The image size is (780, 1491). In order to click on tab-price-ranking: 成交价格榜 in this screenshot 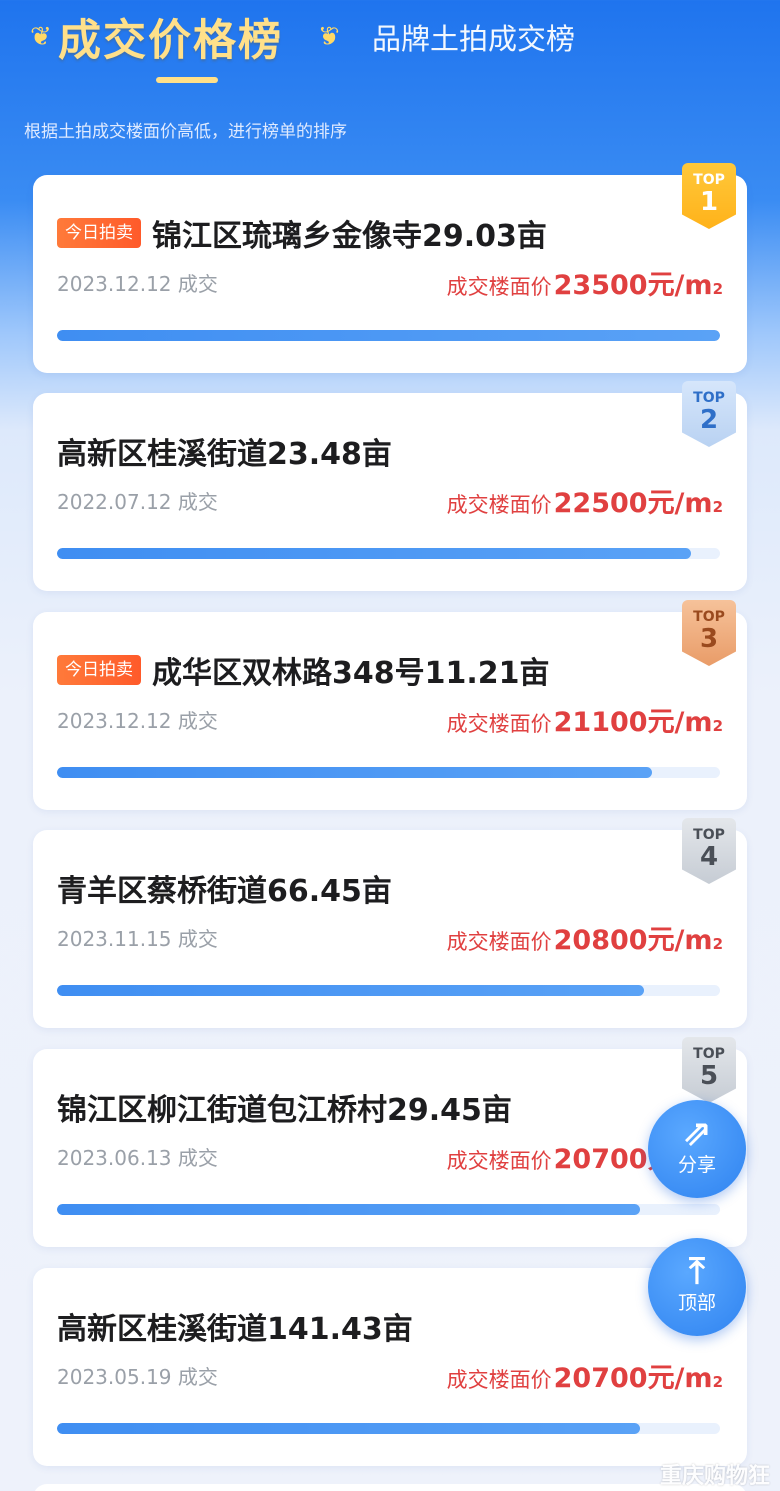, I will do `click(170, 37)`.